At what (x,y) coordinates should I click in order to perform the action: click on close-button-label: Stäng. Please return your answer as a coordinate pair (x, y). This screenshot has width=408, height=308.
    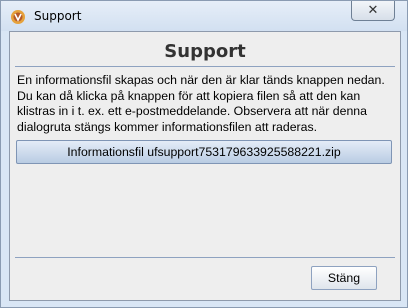
    Looking at the image, I should click on (344, 278).